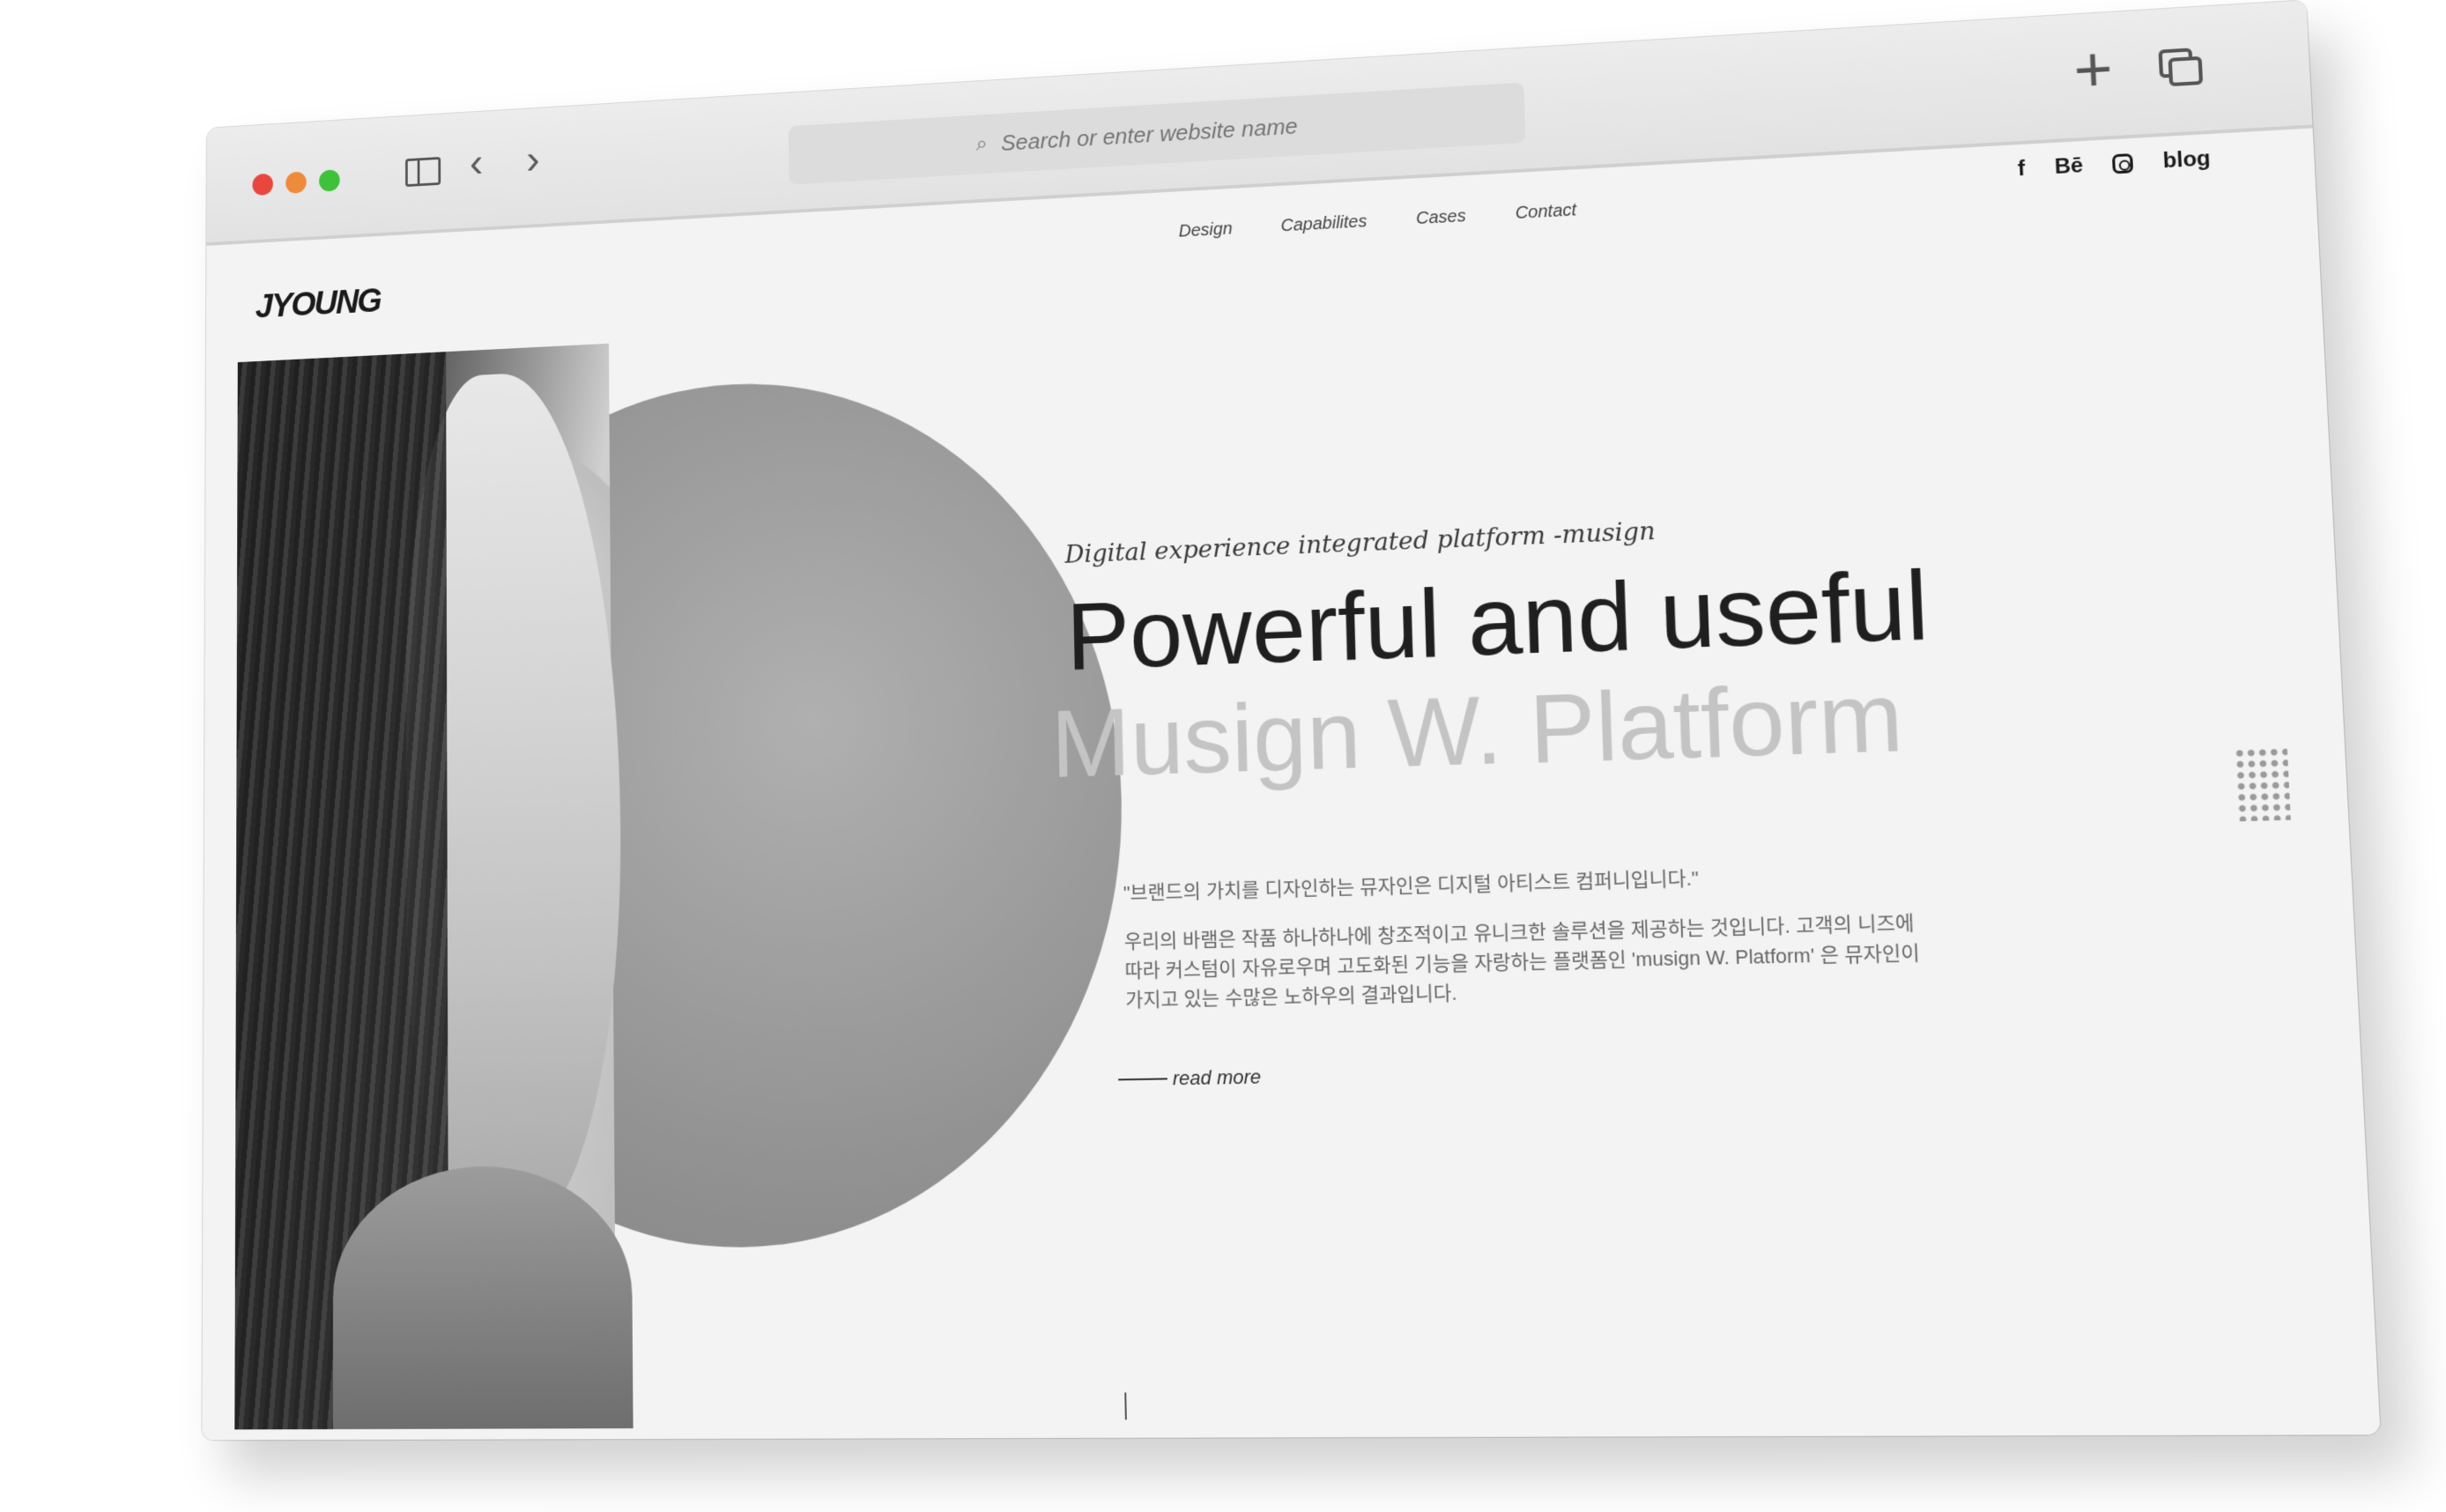 This screenshot has width=2446, height=1512. What do you see at coordinates (423, 172) in the screenshot?
I see `sidebar-toggle-icon` at bounding box center [423, 172].